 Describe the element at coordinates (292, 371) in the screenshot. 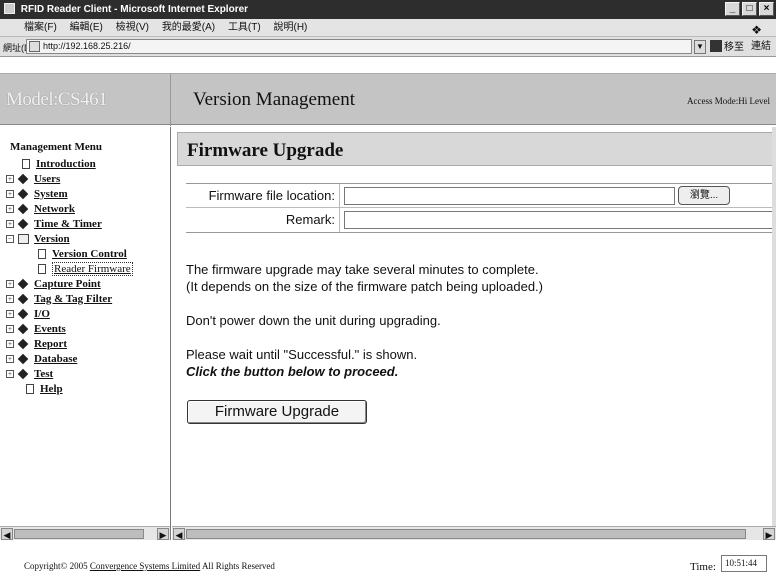

I see `proceed-instruction-text: Click the button below to proceed.` at that location.